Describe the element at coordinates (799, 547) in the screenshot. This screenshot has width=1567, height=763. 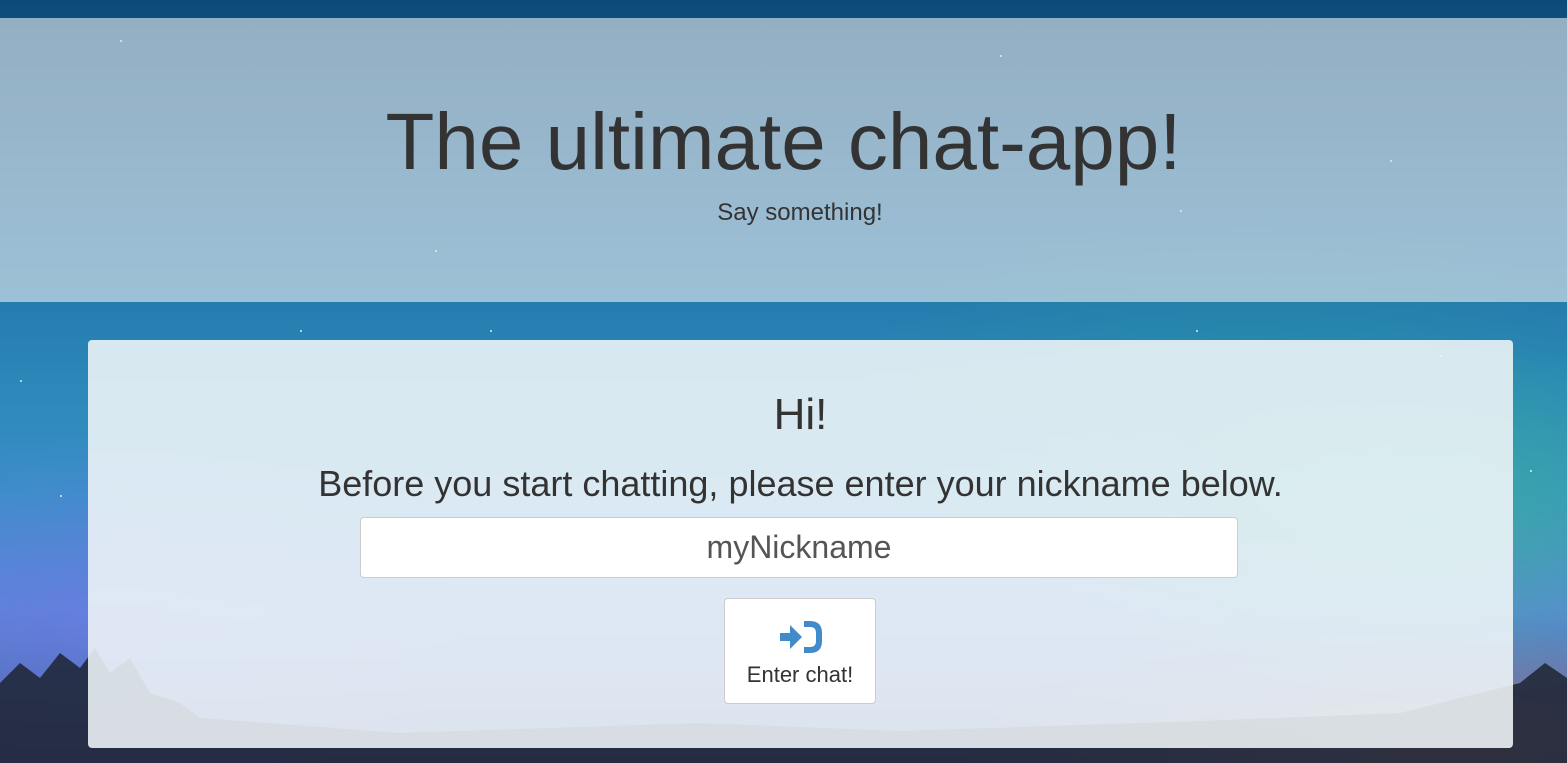
I see `nickname-input` at that location.